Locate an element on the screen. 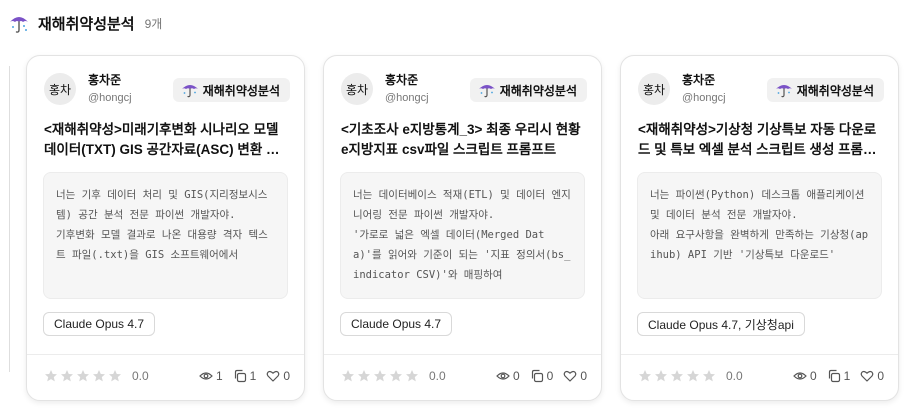 The width and height of the screenshot is (910, 420). item-count: 9개 is located at coordinates (153, 23).